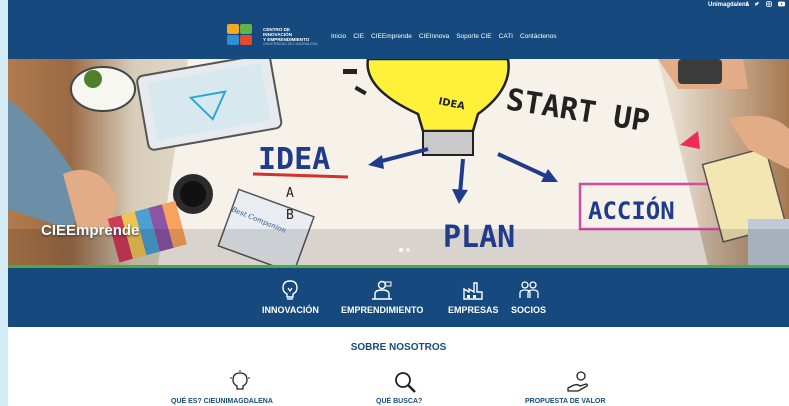  I want to click on entrepreneur-icon, so click(382, 290).